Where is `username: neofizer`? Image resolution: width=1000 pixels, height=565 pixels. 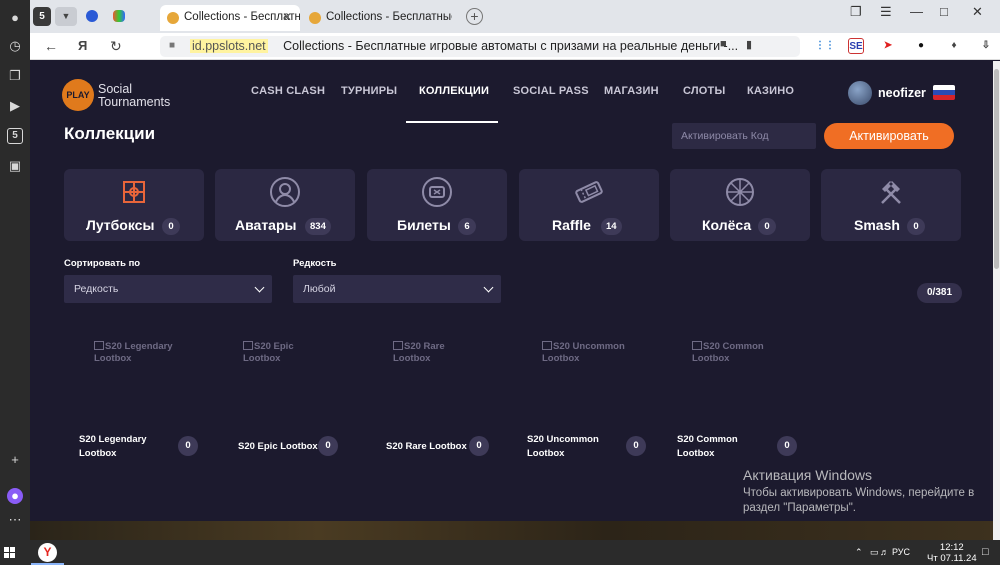
username: neofizer is located at coordinates (902, 93).